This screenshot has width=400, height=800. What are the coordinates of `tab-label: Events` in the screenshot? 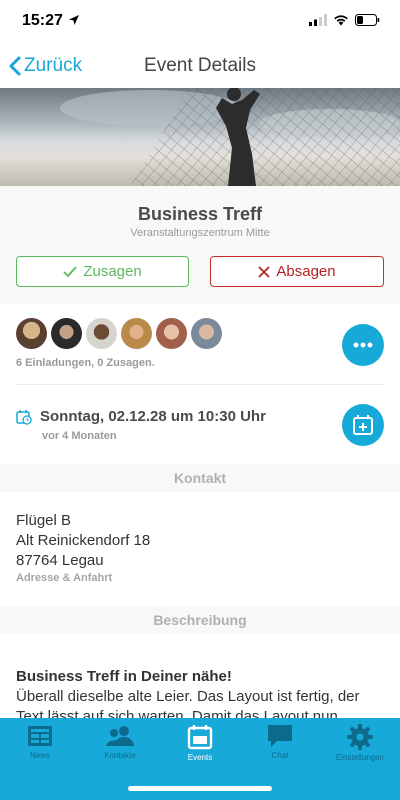 It's located at (200, 757).